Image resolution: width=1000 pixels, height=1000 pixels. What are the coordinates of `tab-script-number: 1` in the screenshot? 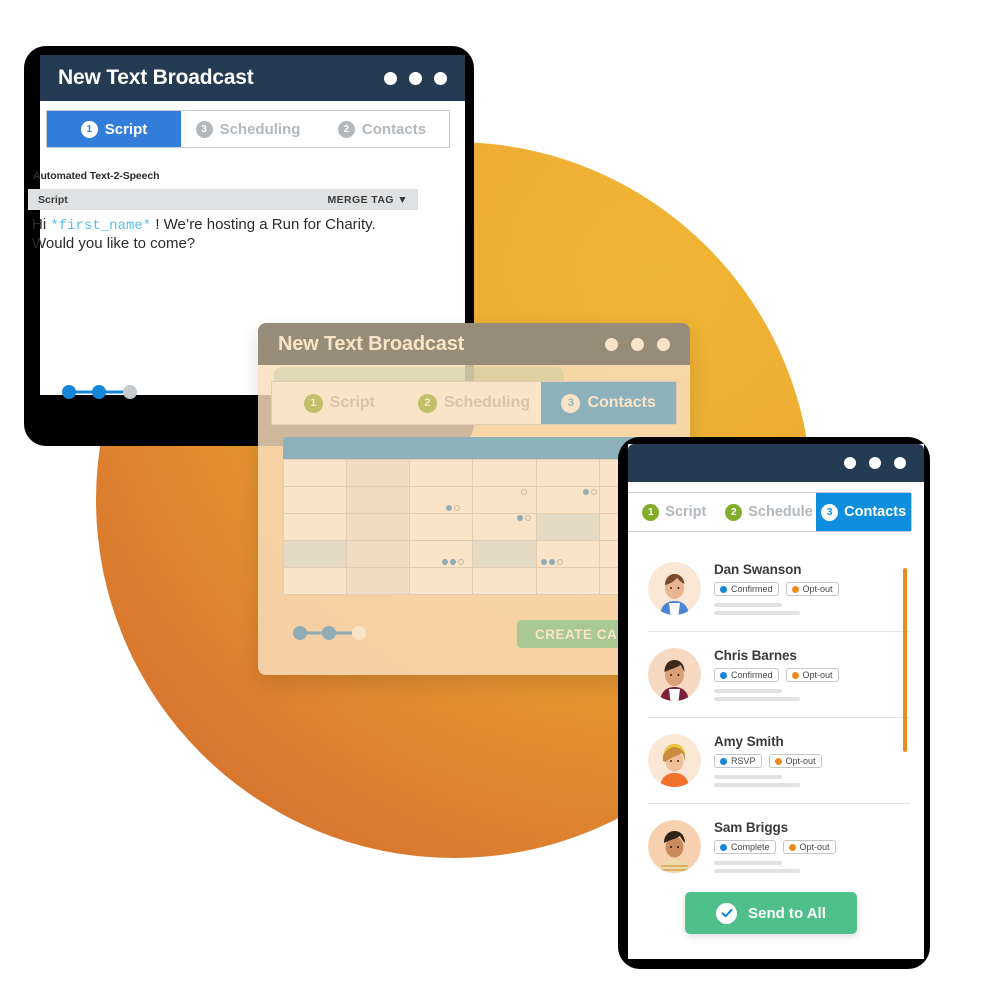 It's located at (313, 403).